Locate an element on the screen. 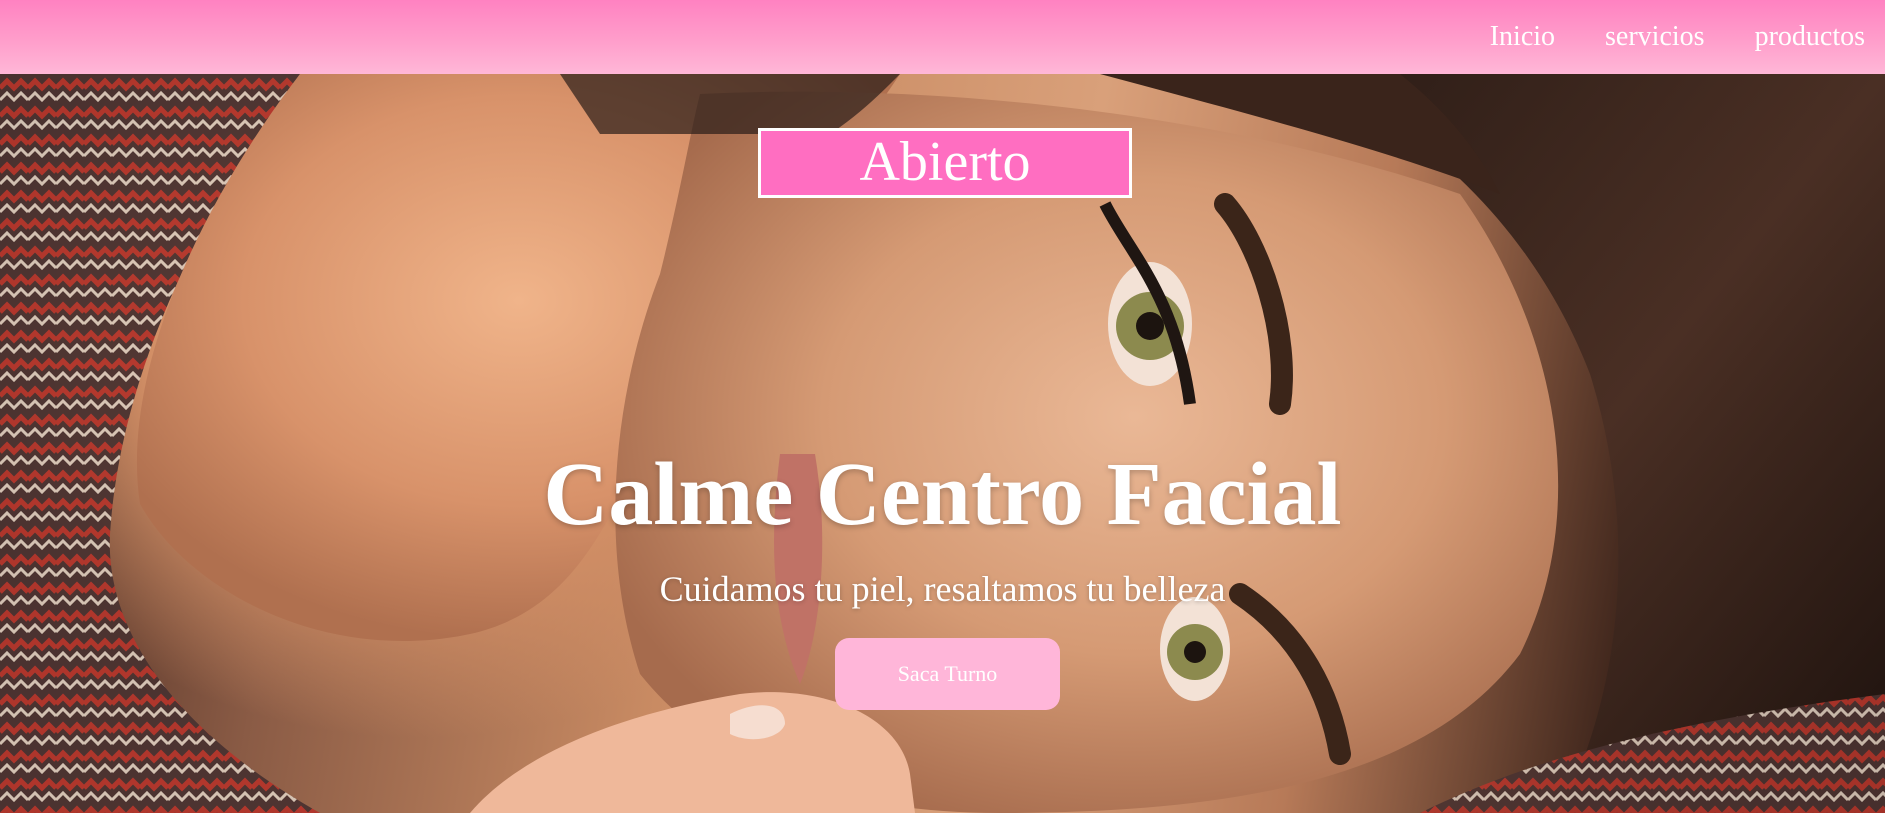 The width and height of the screenshot is (1885, 813). top-navbar: Inicio servicios productos is located at coordinates (942, 37).